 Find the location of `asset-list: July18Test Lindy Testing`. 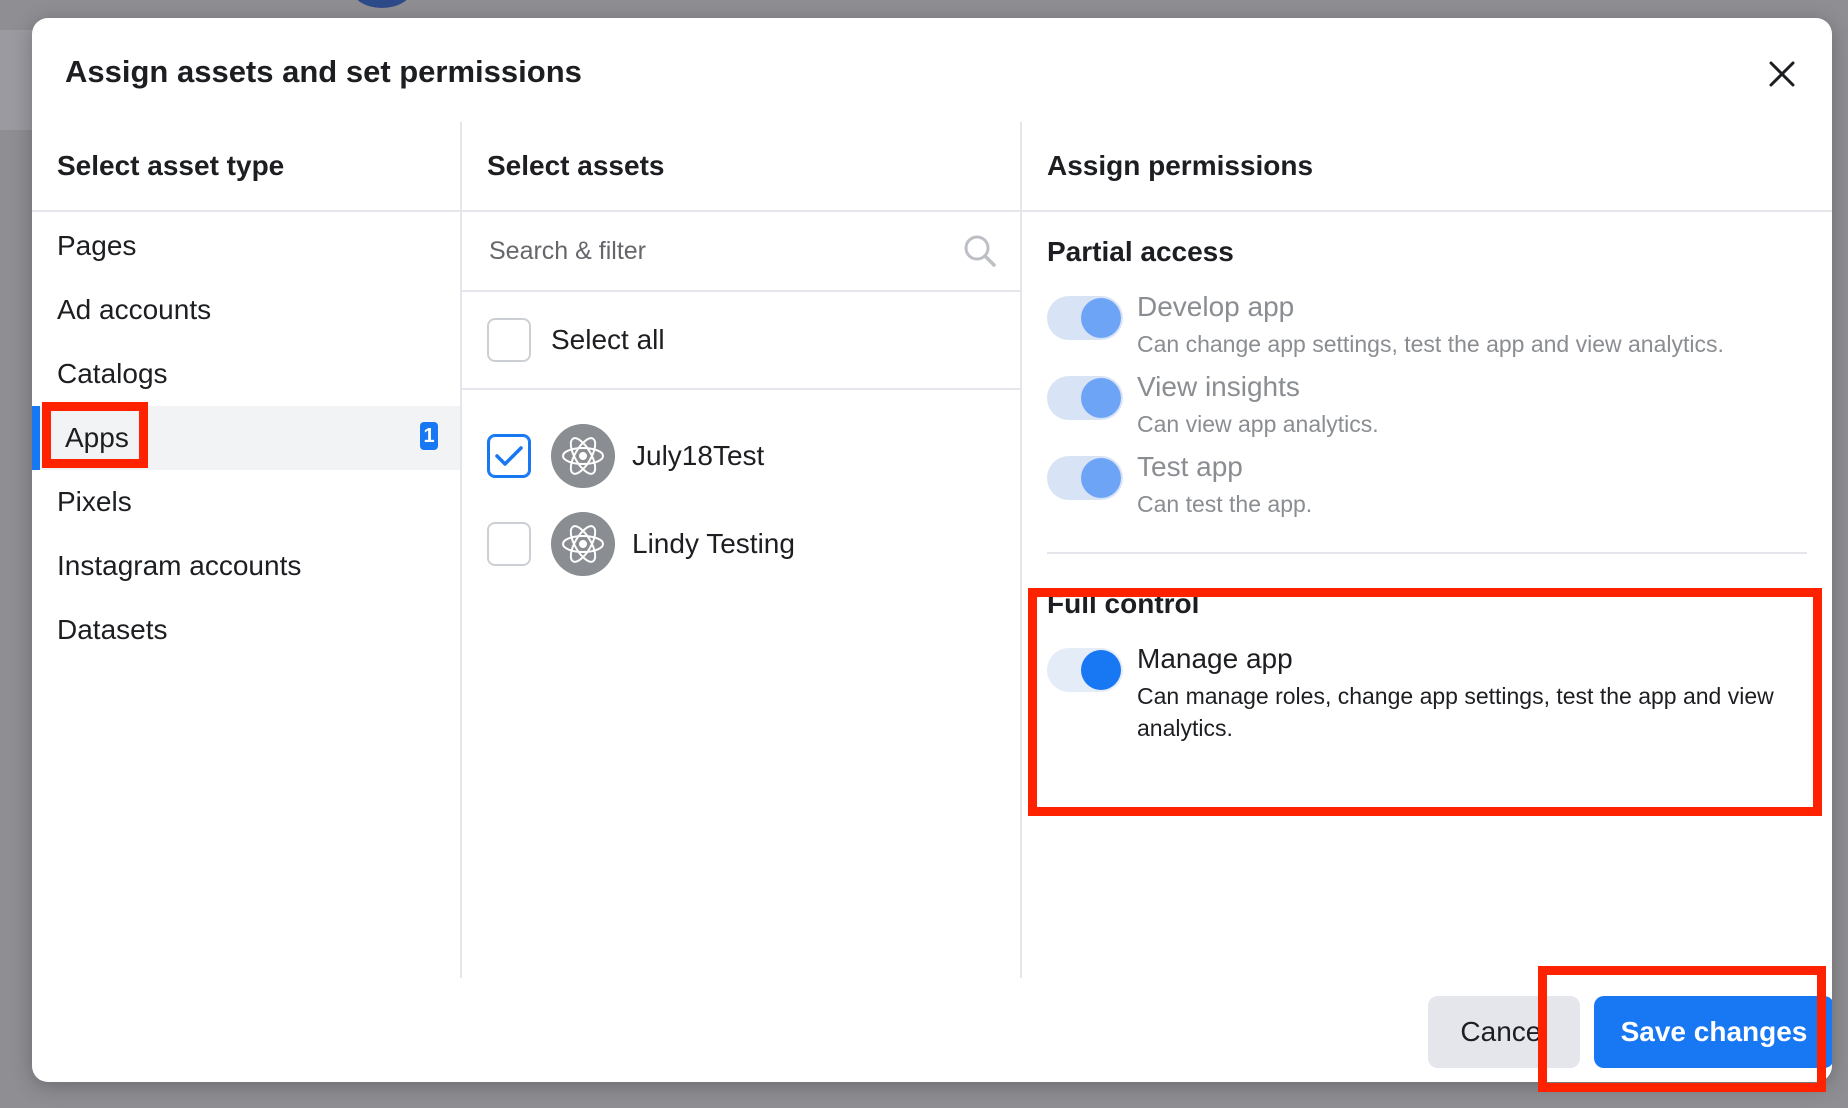

asset-list: July18Test Lindy Testing is located at coordinates (741, 489).